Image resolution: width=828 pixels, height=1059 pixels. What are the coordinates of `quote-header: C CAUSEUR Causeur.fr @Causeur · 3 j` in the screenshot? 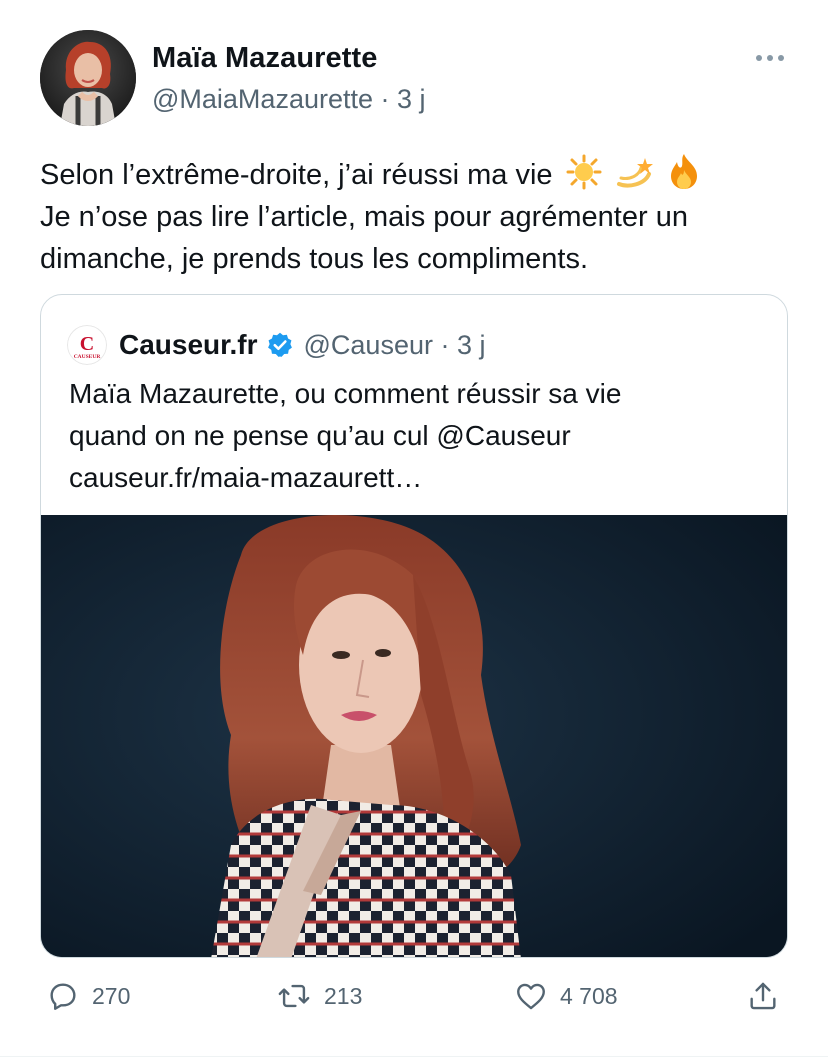 It's located at (276, 345).